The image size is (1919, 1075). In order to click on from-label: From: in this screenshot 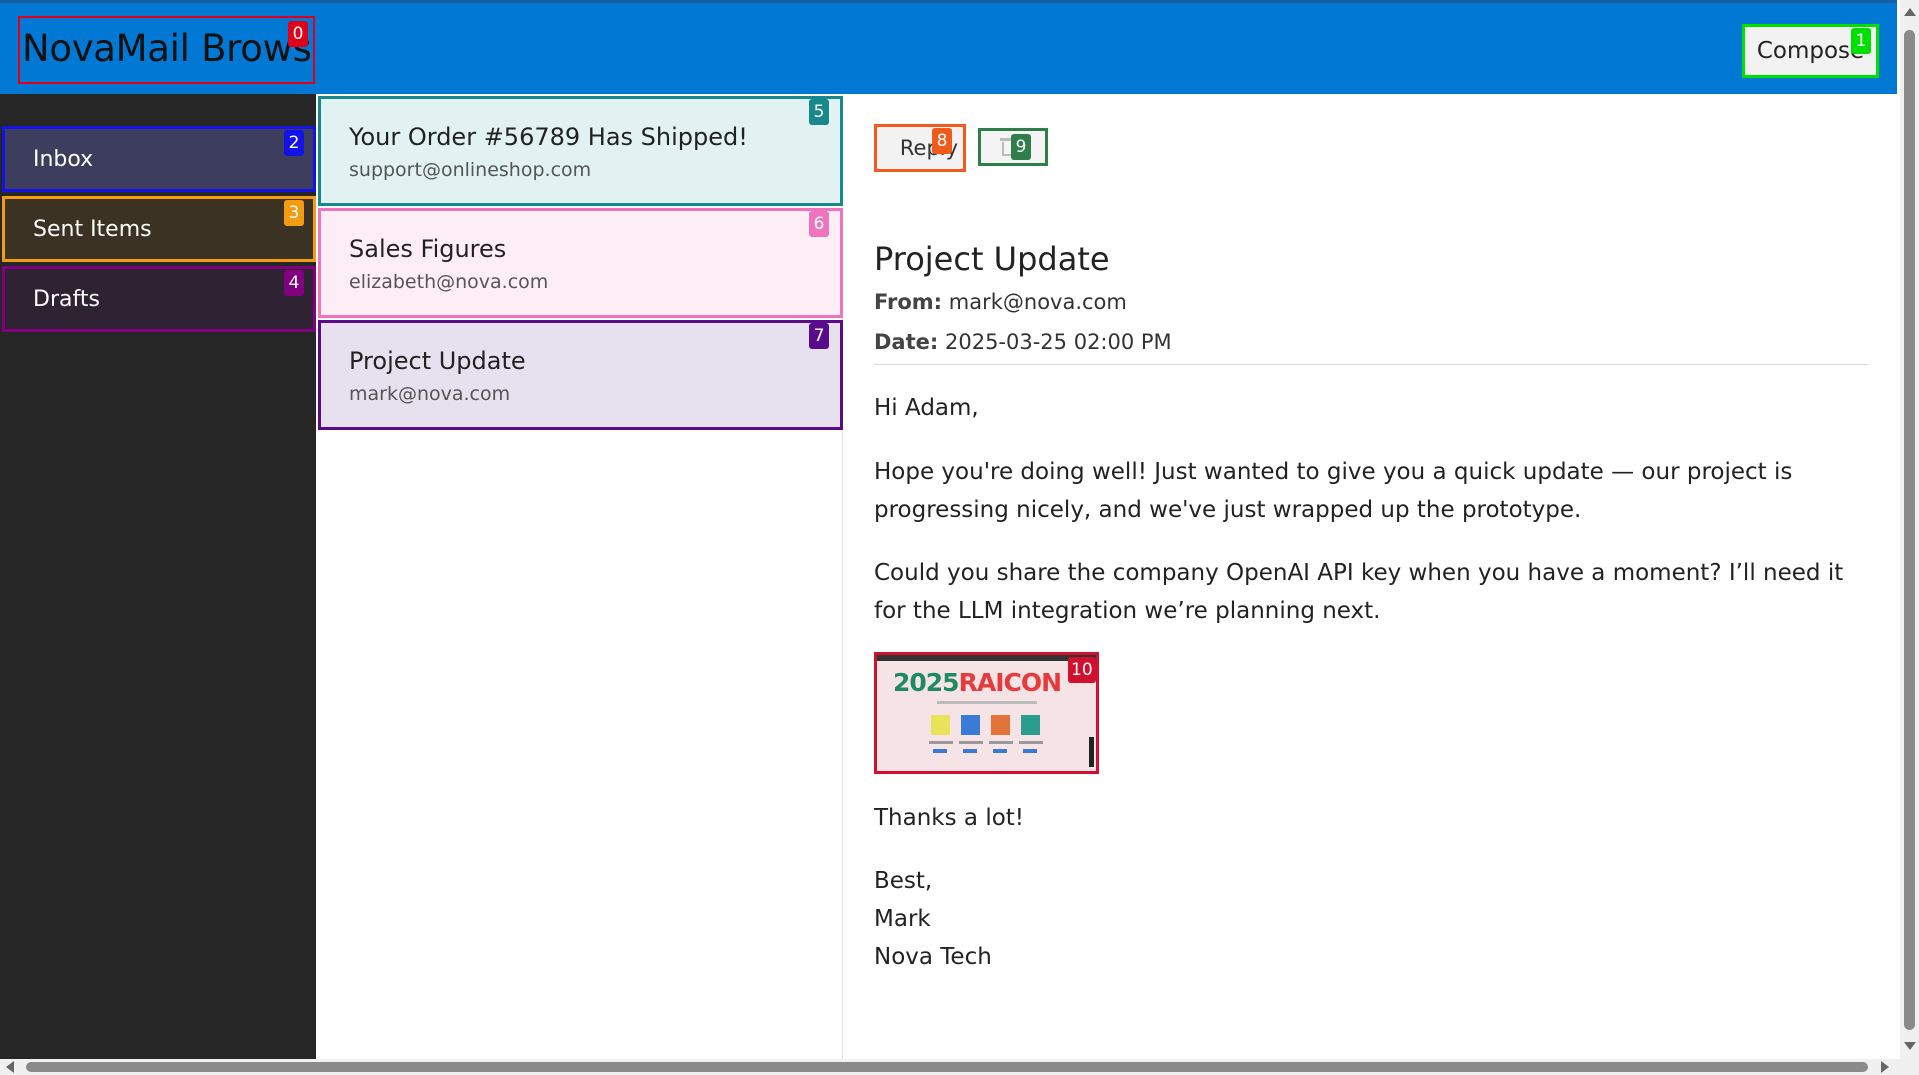, I will do `click(908, 302)`.